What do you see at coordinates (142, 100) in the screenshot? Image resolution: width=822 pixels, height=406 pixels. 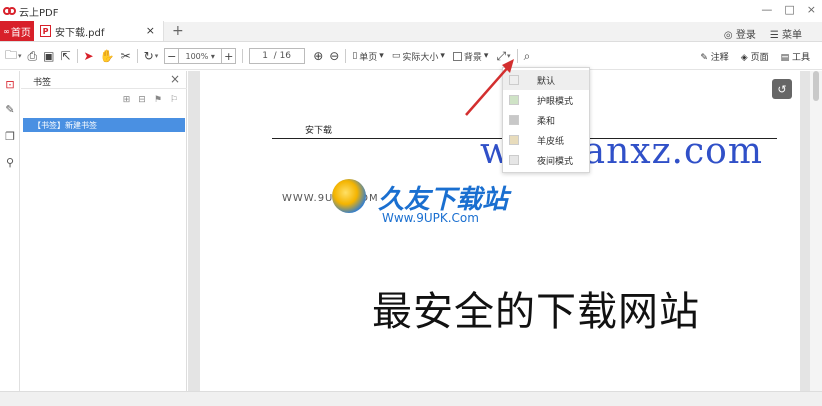 I see `add-child-bookmark-icon: ⊟` at bounding box center [142, 100].